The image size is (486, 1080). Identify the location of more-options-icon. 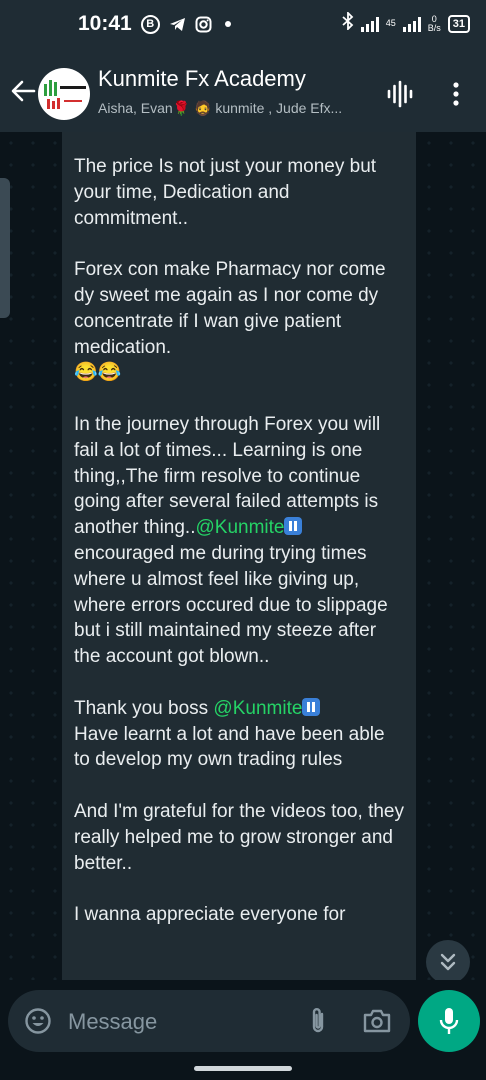
(456, 94).